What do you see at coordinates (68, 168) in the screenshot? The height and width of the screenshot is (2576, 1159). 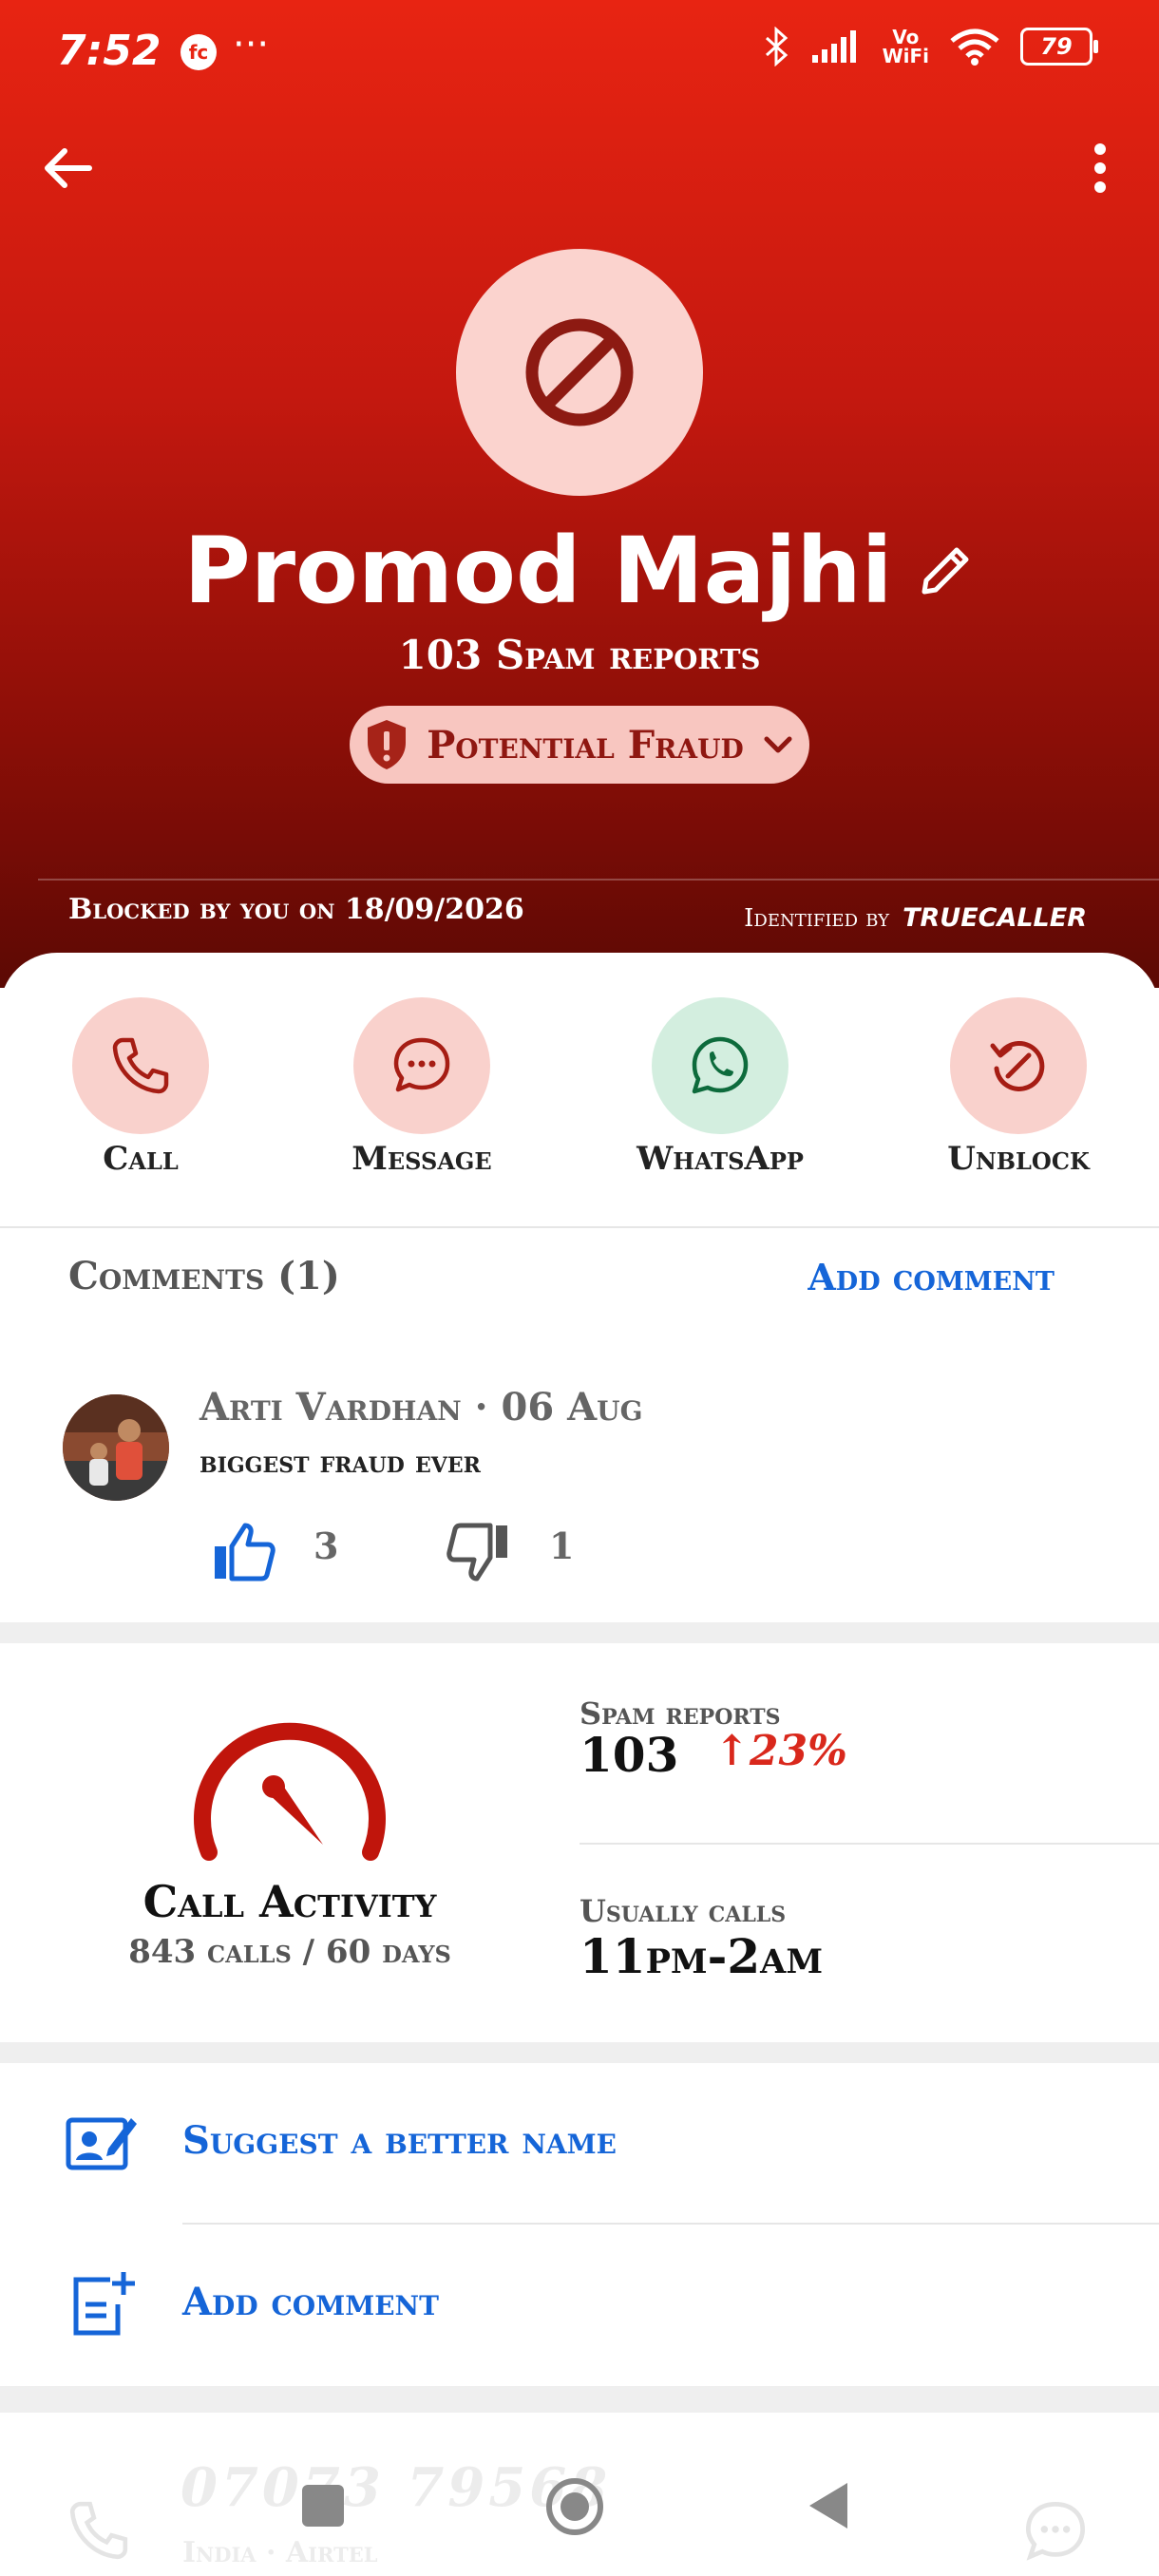 I see `back-arrow-icon` at bounding box center [68, 168].